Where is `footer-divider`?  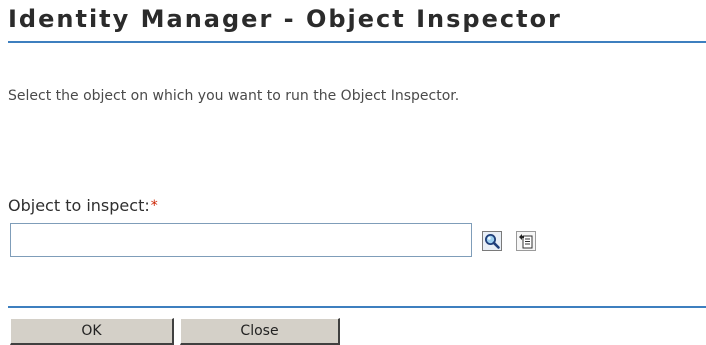
footer-divider is located at coordinates (357, 307).